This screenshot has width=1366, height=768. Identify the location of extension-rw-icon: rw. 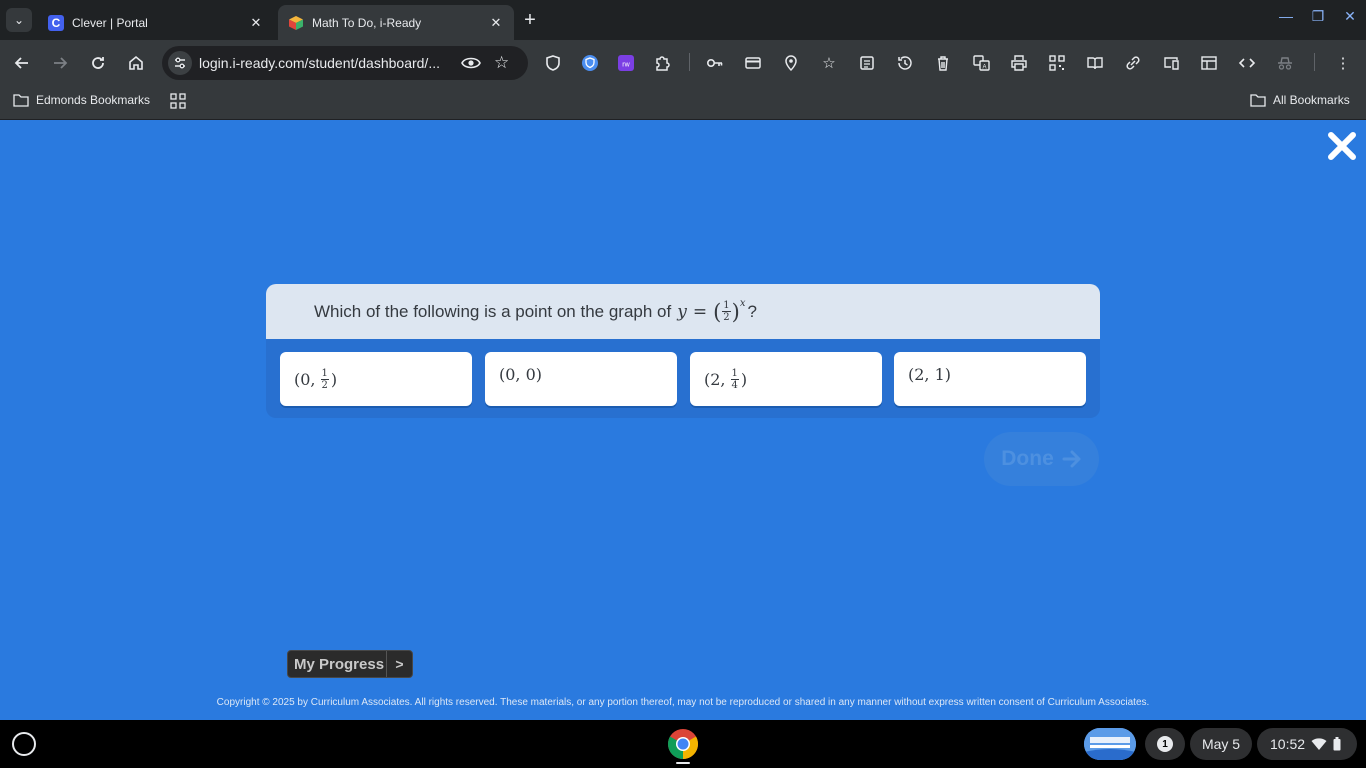
(626, 63).